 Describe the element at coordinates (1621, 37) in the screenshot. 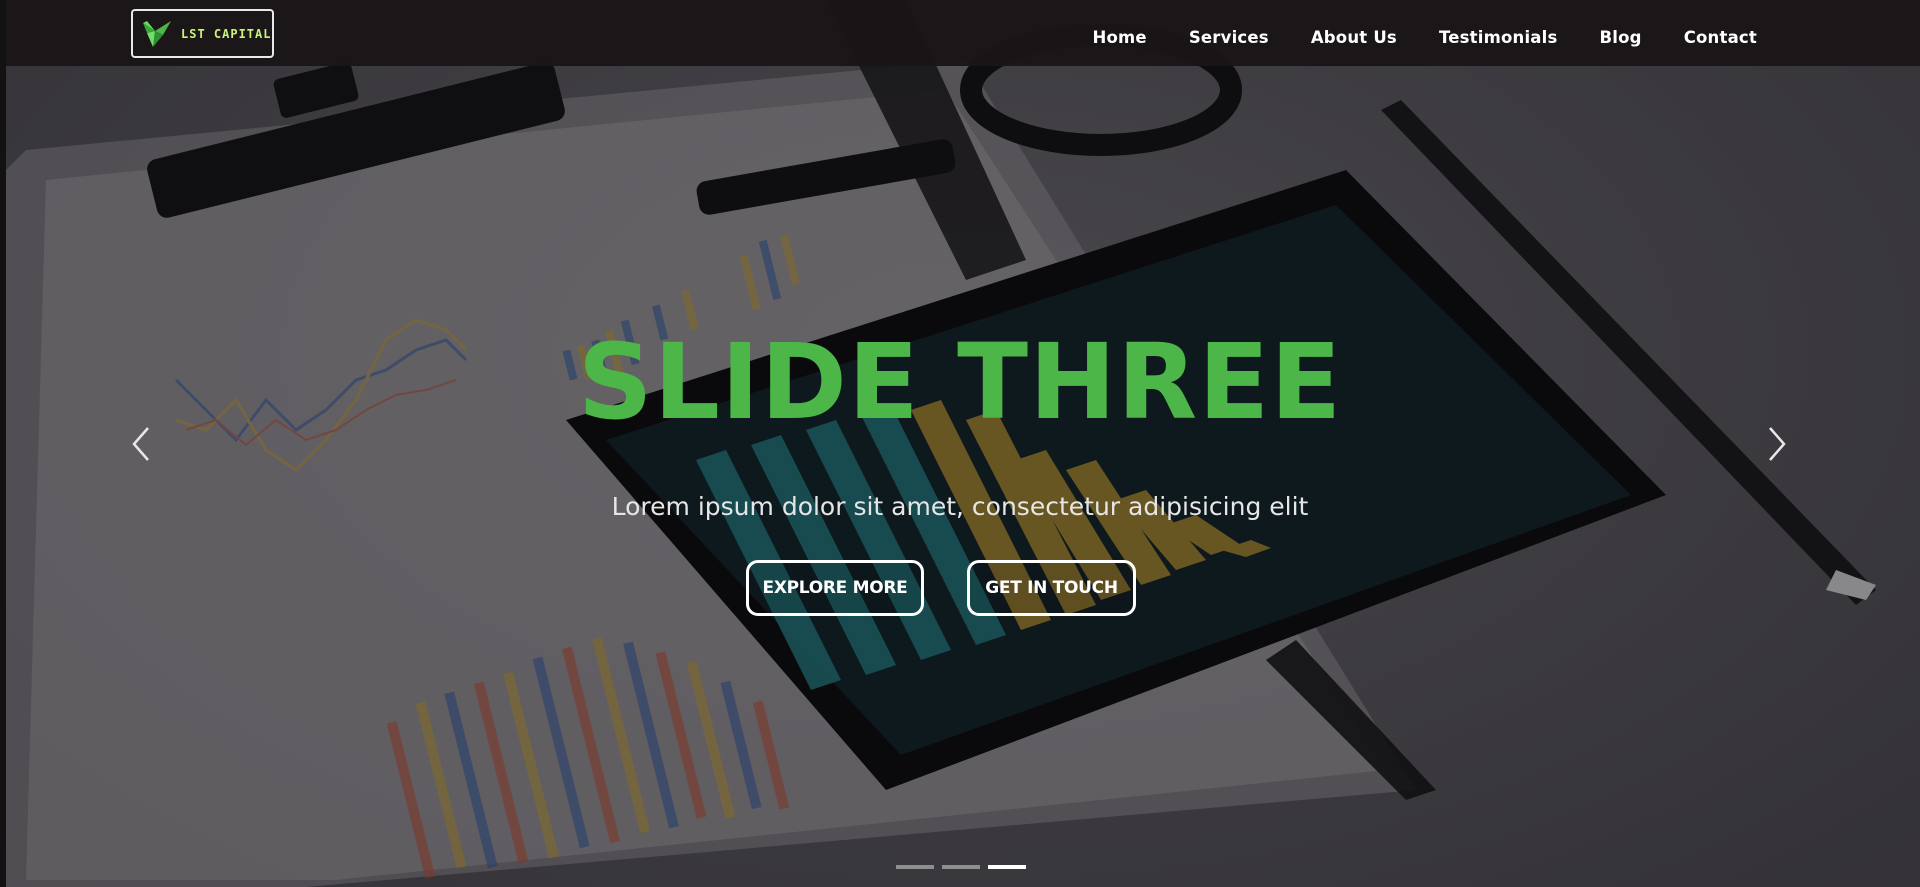

I see `nav-item-blog: Blog` at that location.